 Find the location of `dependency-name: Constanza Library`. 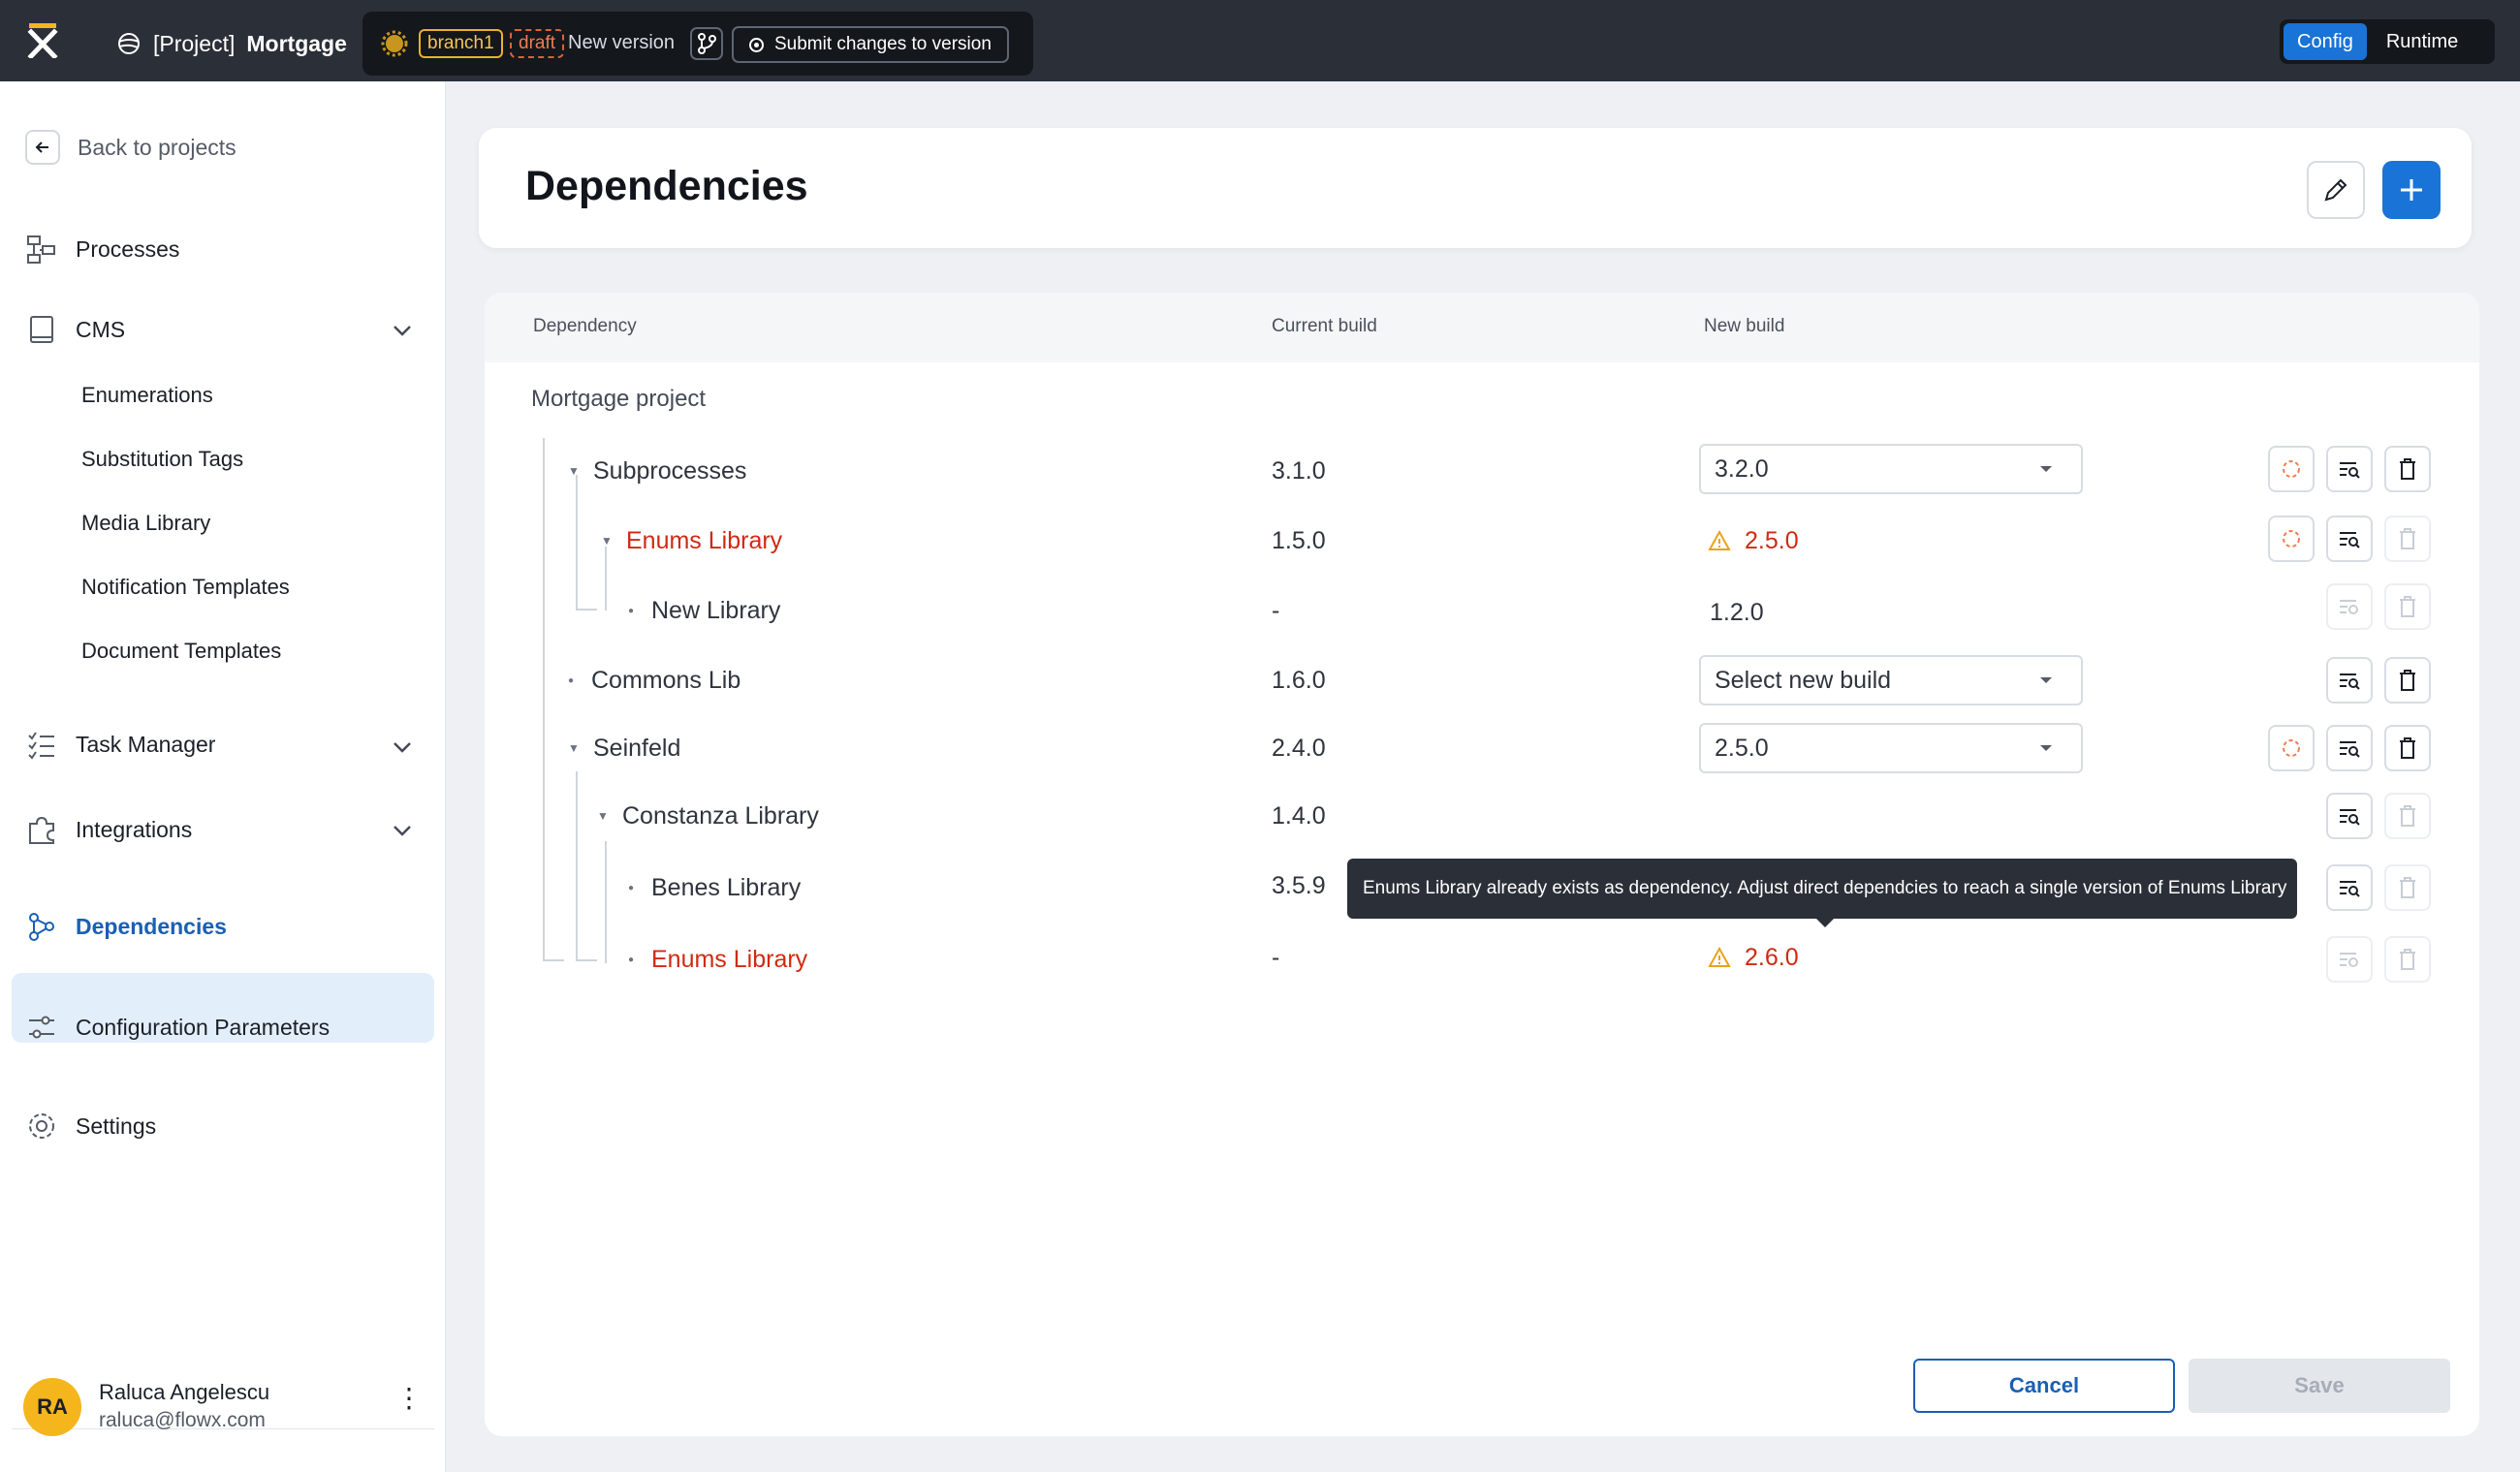

dependency-name: Constanza Library is located at coordinates (720, 815).